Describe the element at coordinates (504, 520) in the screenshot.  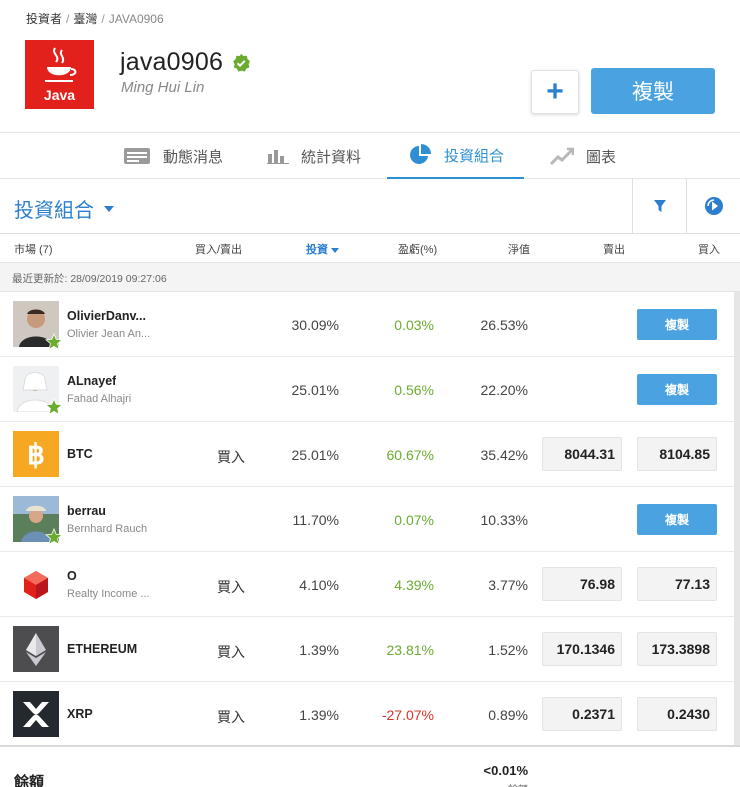
I see `net-value: 10.33%` at that location.